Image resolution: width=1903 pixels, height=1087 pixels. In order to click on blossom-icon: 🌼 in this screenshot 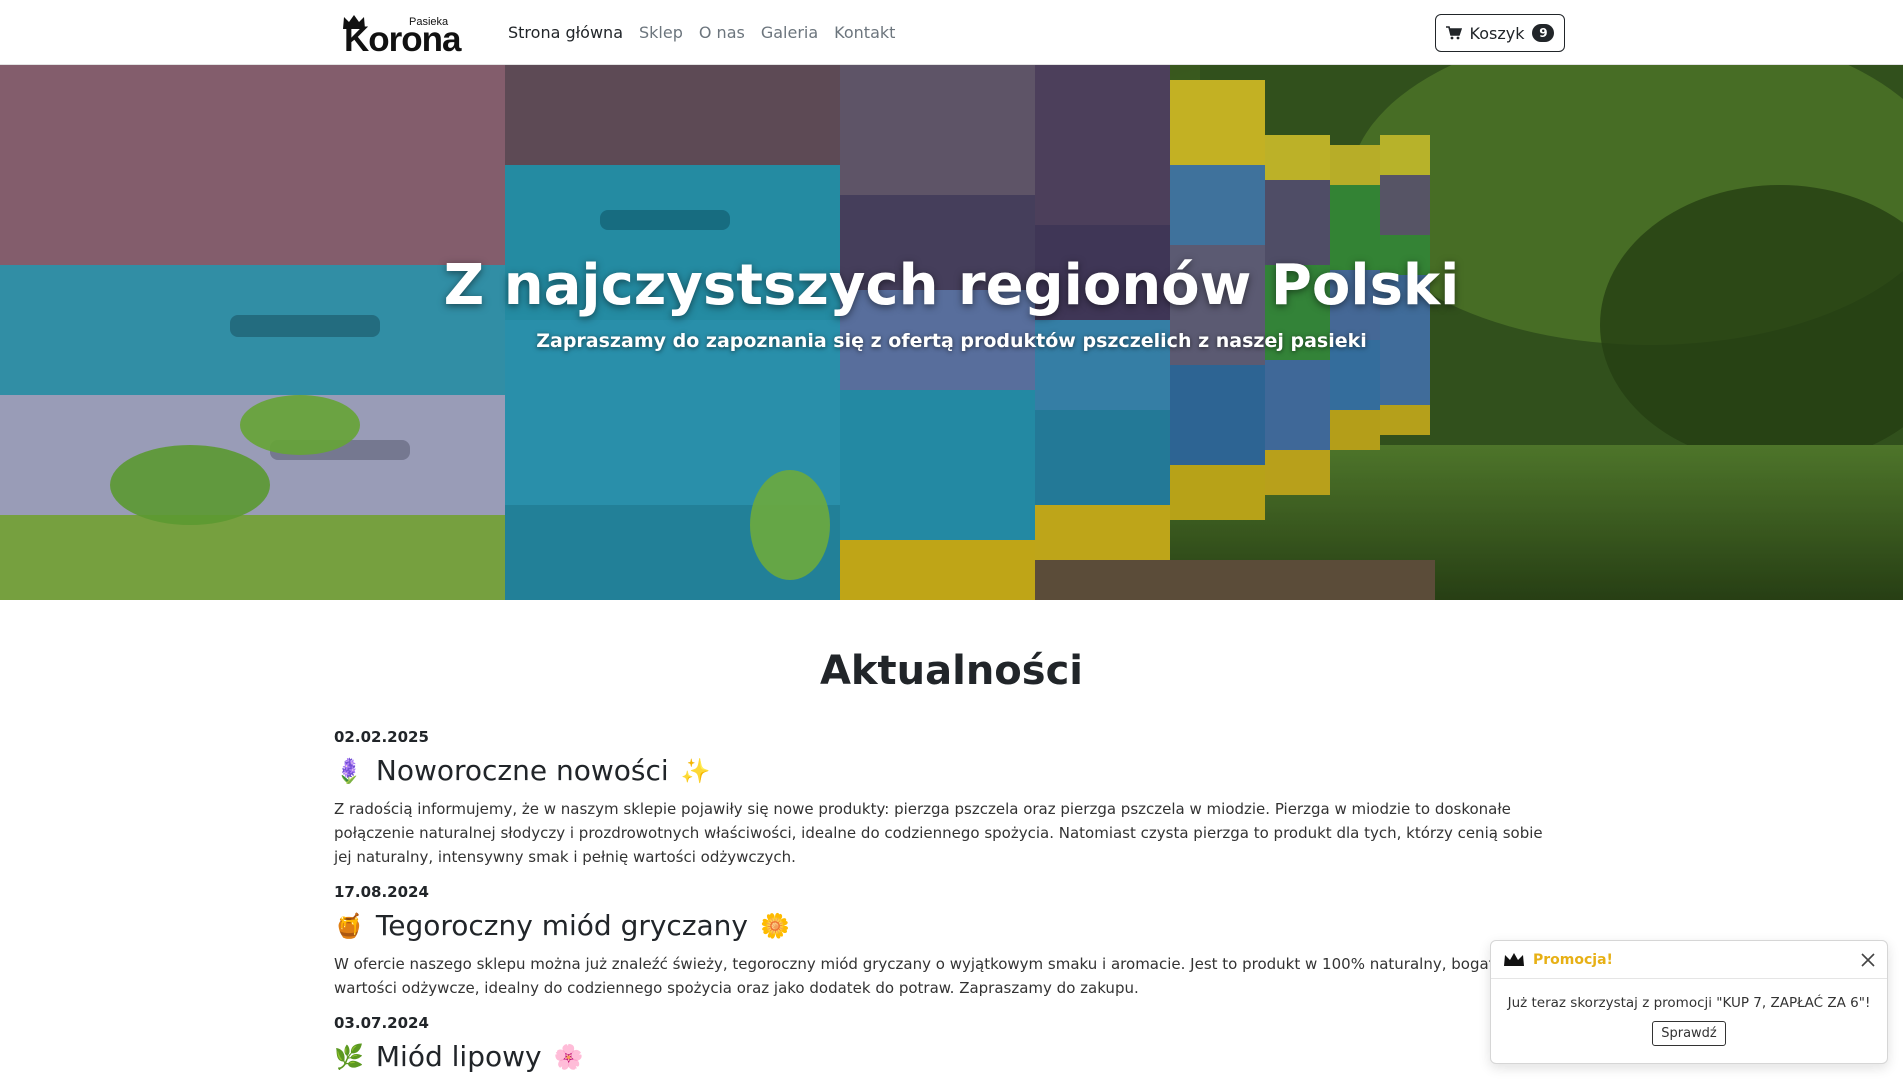, I will do `click(774, 925)`.